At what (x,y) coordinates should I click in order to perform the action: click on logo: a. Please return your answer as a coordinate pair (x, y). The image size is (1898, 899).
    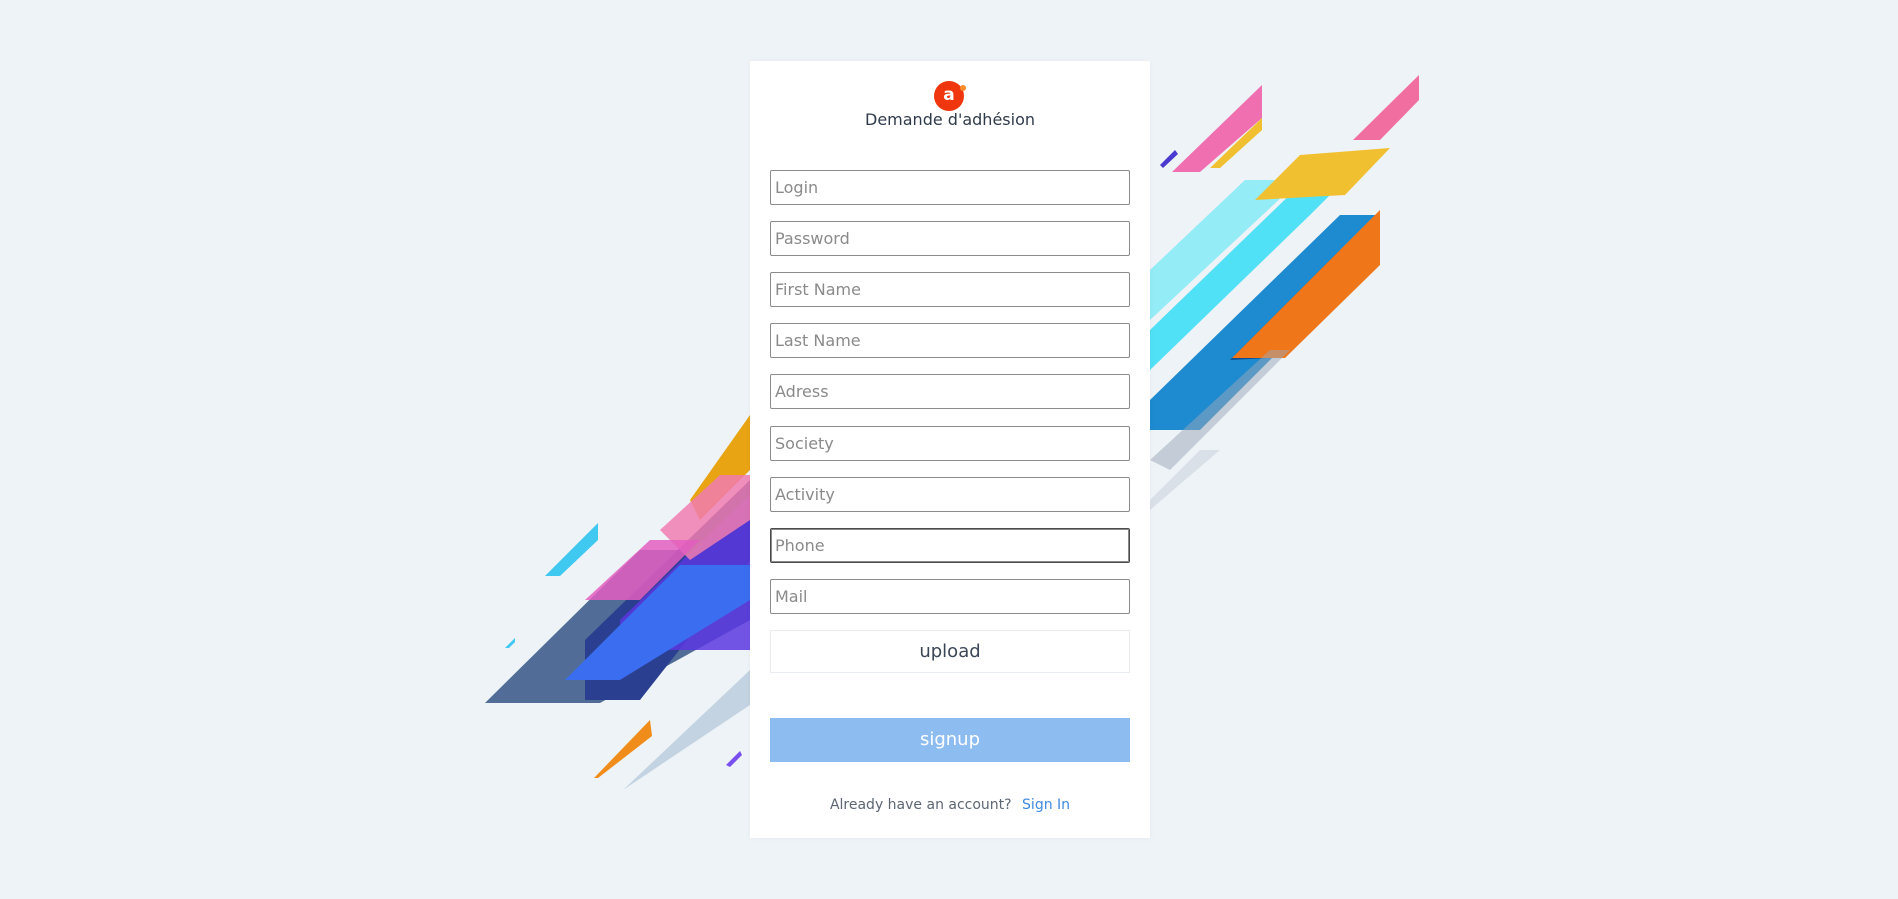
    Looking at the image, I should click on (950, 96).